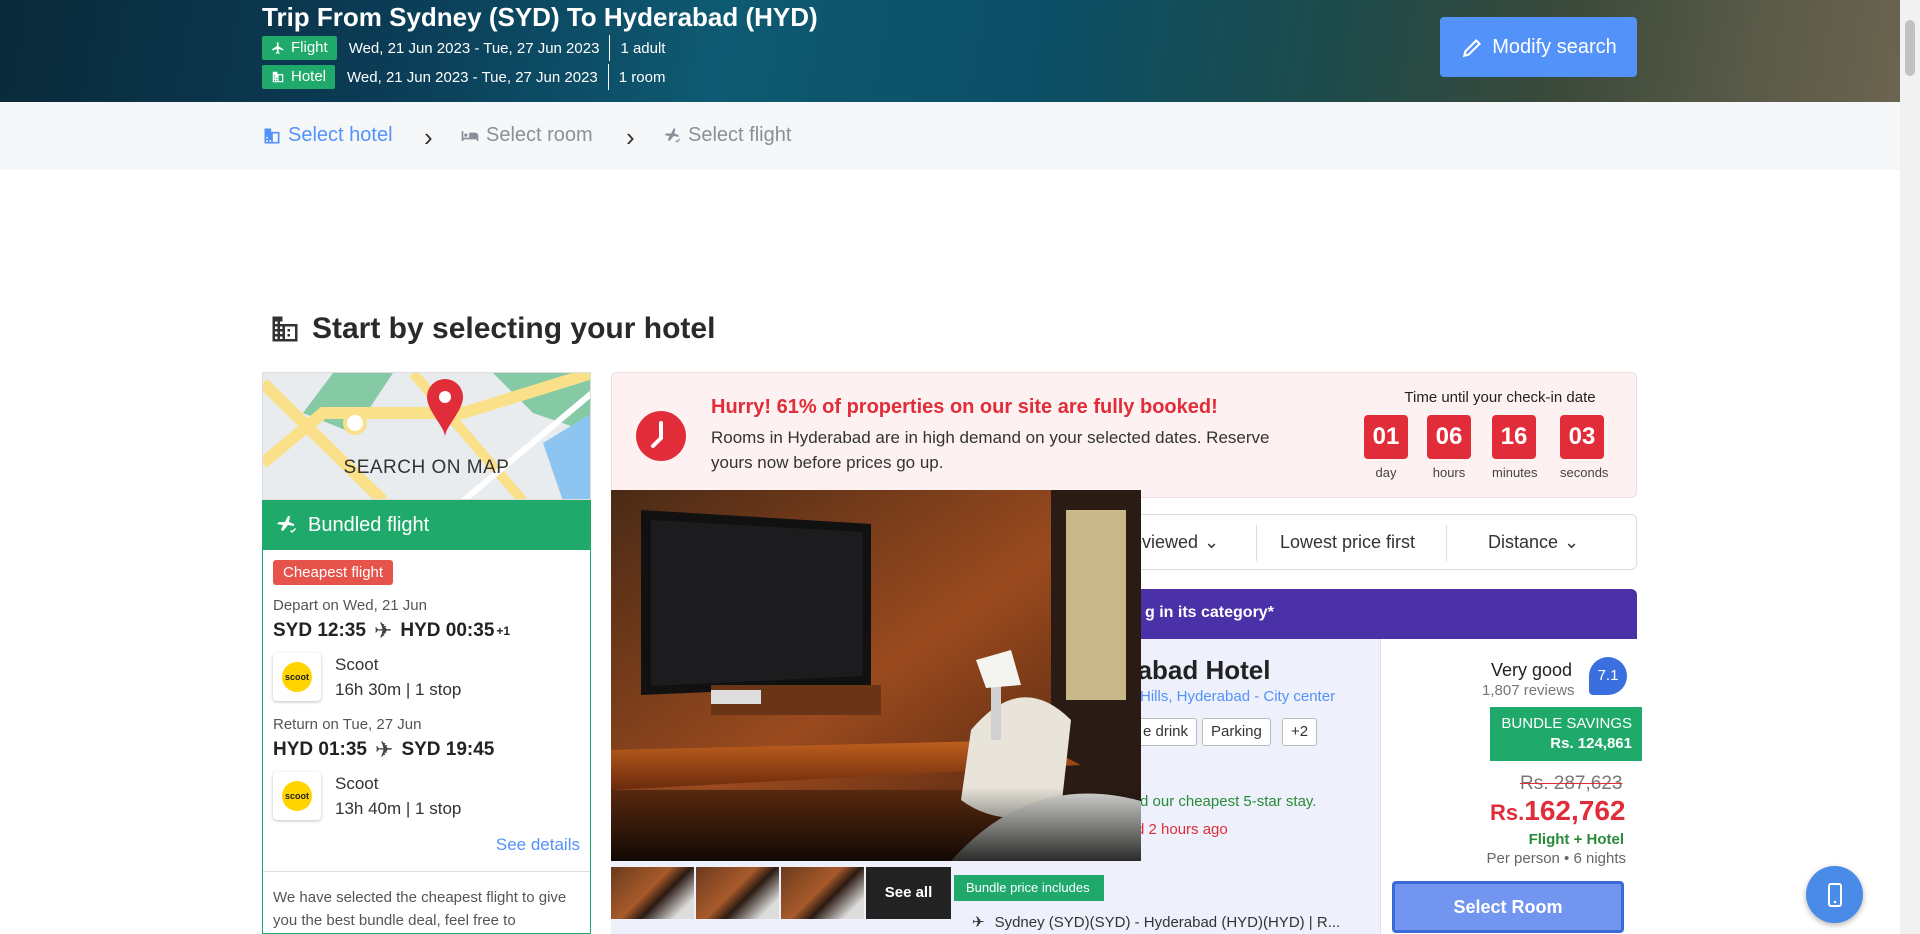 The image size is (1920, 934). Describe the element at coordinates (1228, 801) in the screenshot. I see `cheapest-note: d our cheapest 5-star stay.` at that location.